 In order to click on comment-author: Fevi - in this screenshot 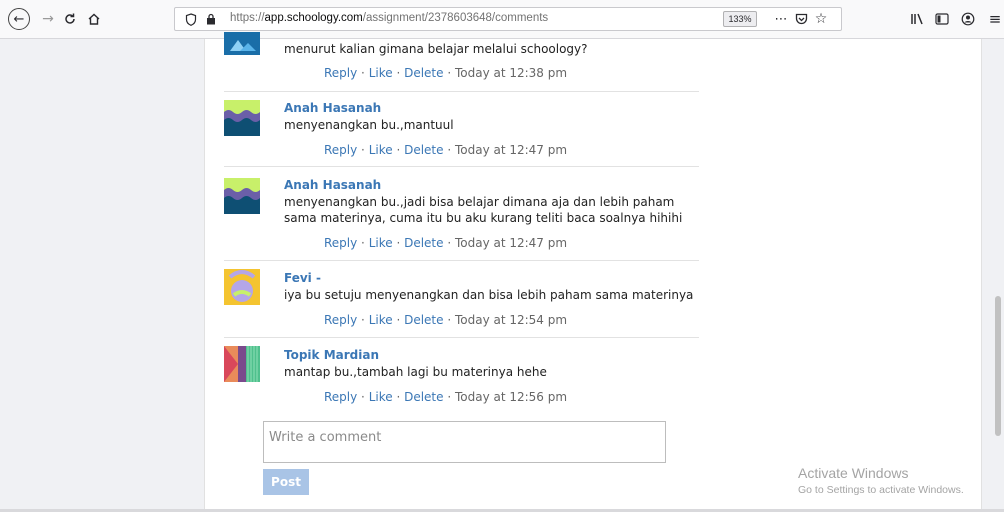, I will do `click(302, 278)`.